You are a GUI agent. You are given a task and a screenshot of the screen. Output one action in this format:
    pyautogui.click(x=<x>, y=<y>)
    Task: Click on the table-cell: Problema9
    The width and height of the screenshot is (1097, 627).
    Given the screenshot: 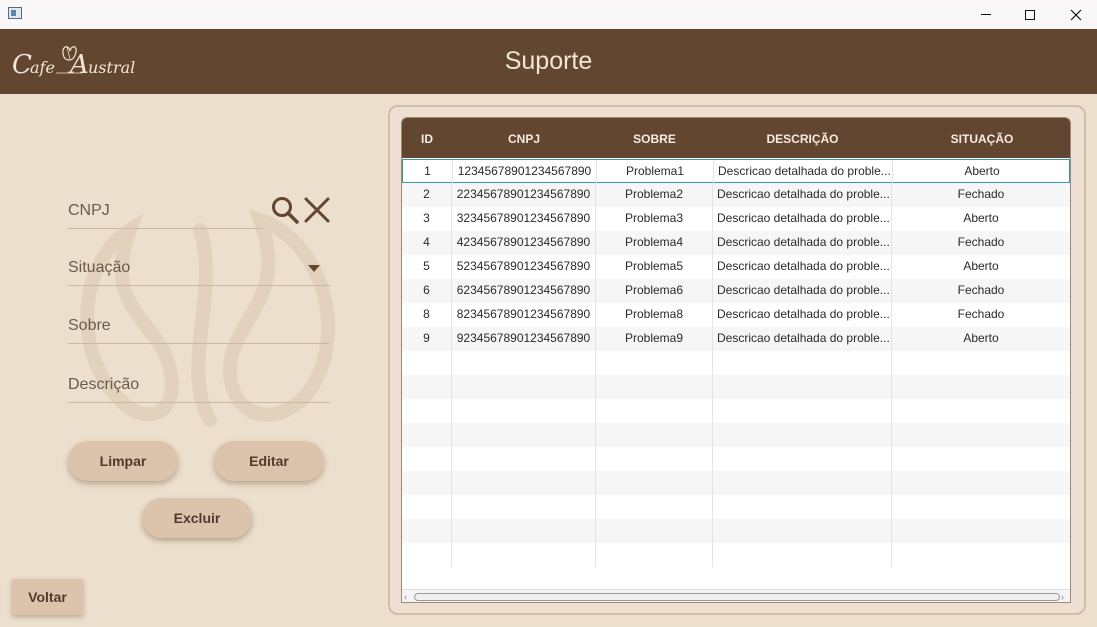 What is the action you would take?
    pyautogui.click(x=654, y=339)
    